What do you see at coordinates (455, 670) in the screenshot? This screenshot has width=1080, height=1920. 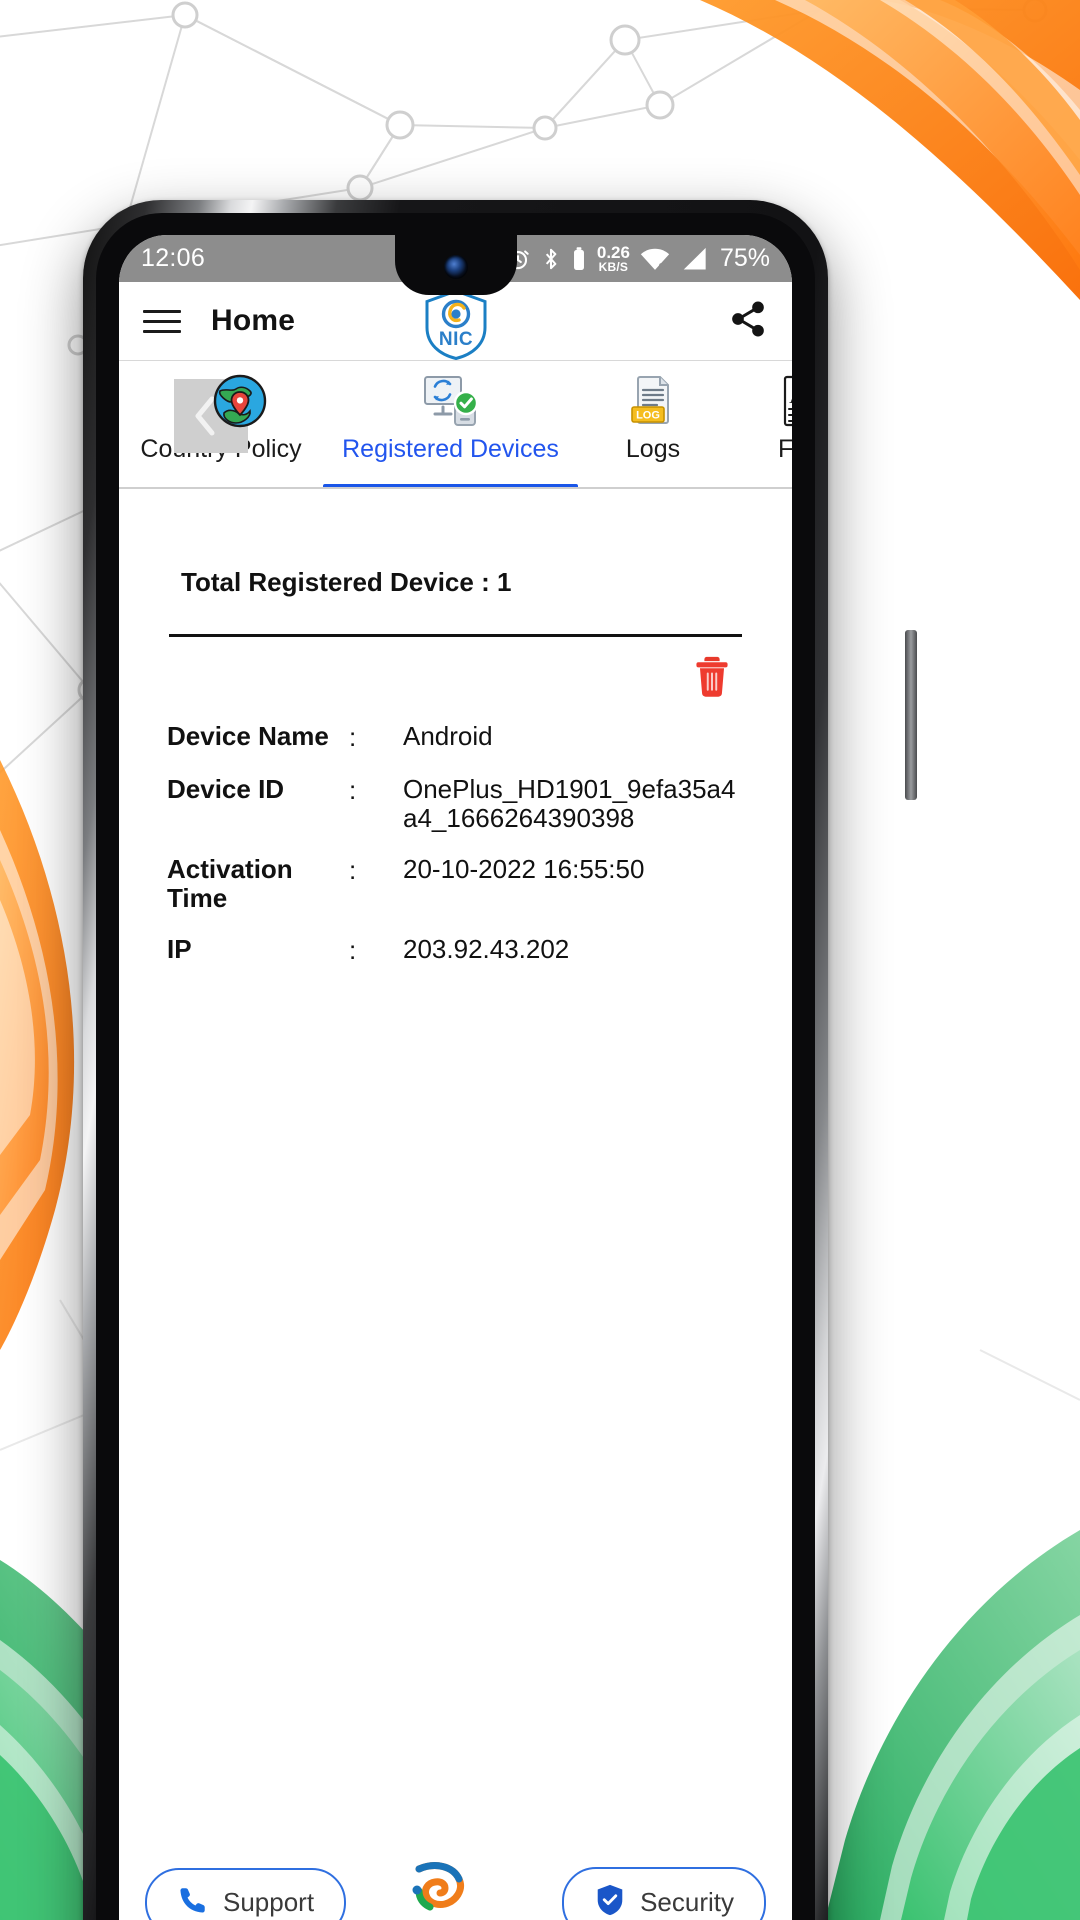 I see `delete-device-row` at bounding box center [455, 670].